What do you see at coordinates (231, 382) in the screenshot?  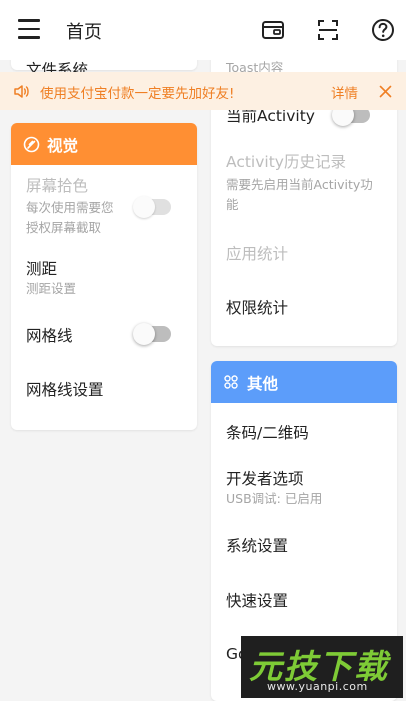 I see `apps-grid-icon` at bounding box center [231, 382].